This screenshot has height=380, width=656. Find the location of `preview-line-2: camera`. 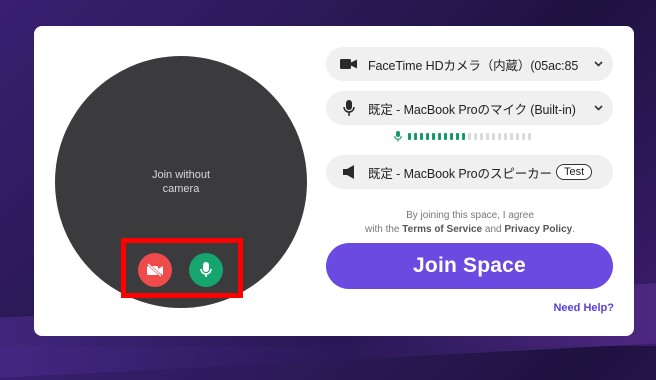

preview-line-2: camera is located at coordinates (181, 189).